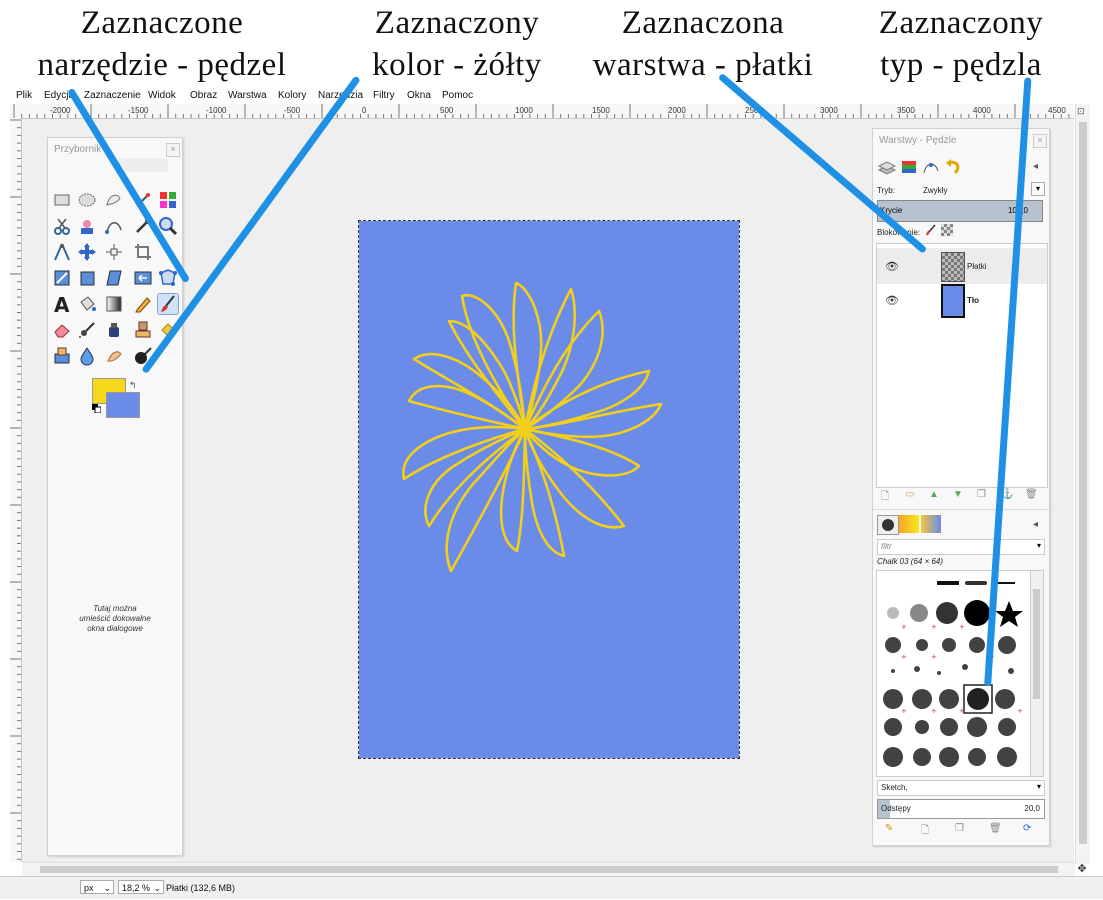  What do you see at coordinates (141, 887) in the screenshot?
I see `zoom-select: 18,2 % ⌄` at bounding box center [141, 887].